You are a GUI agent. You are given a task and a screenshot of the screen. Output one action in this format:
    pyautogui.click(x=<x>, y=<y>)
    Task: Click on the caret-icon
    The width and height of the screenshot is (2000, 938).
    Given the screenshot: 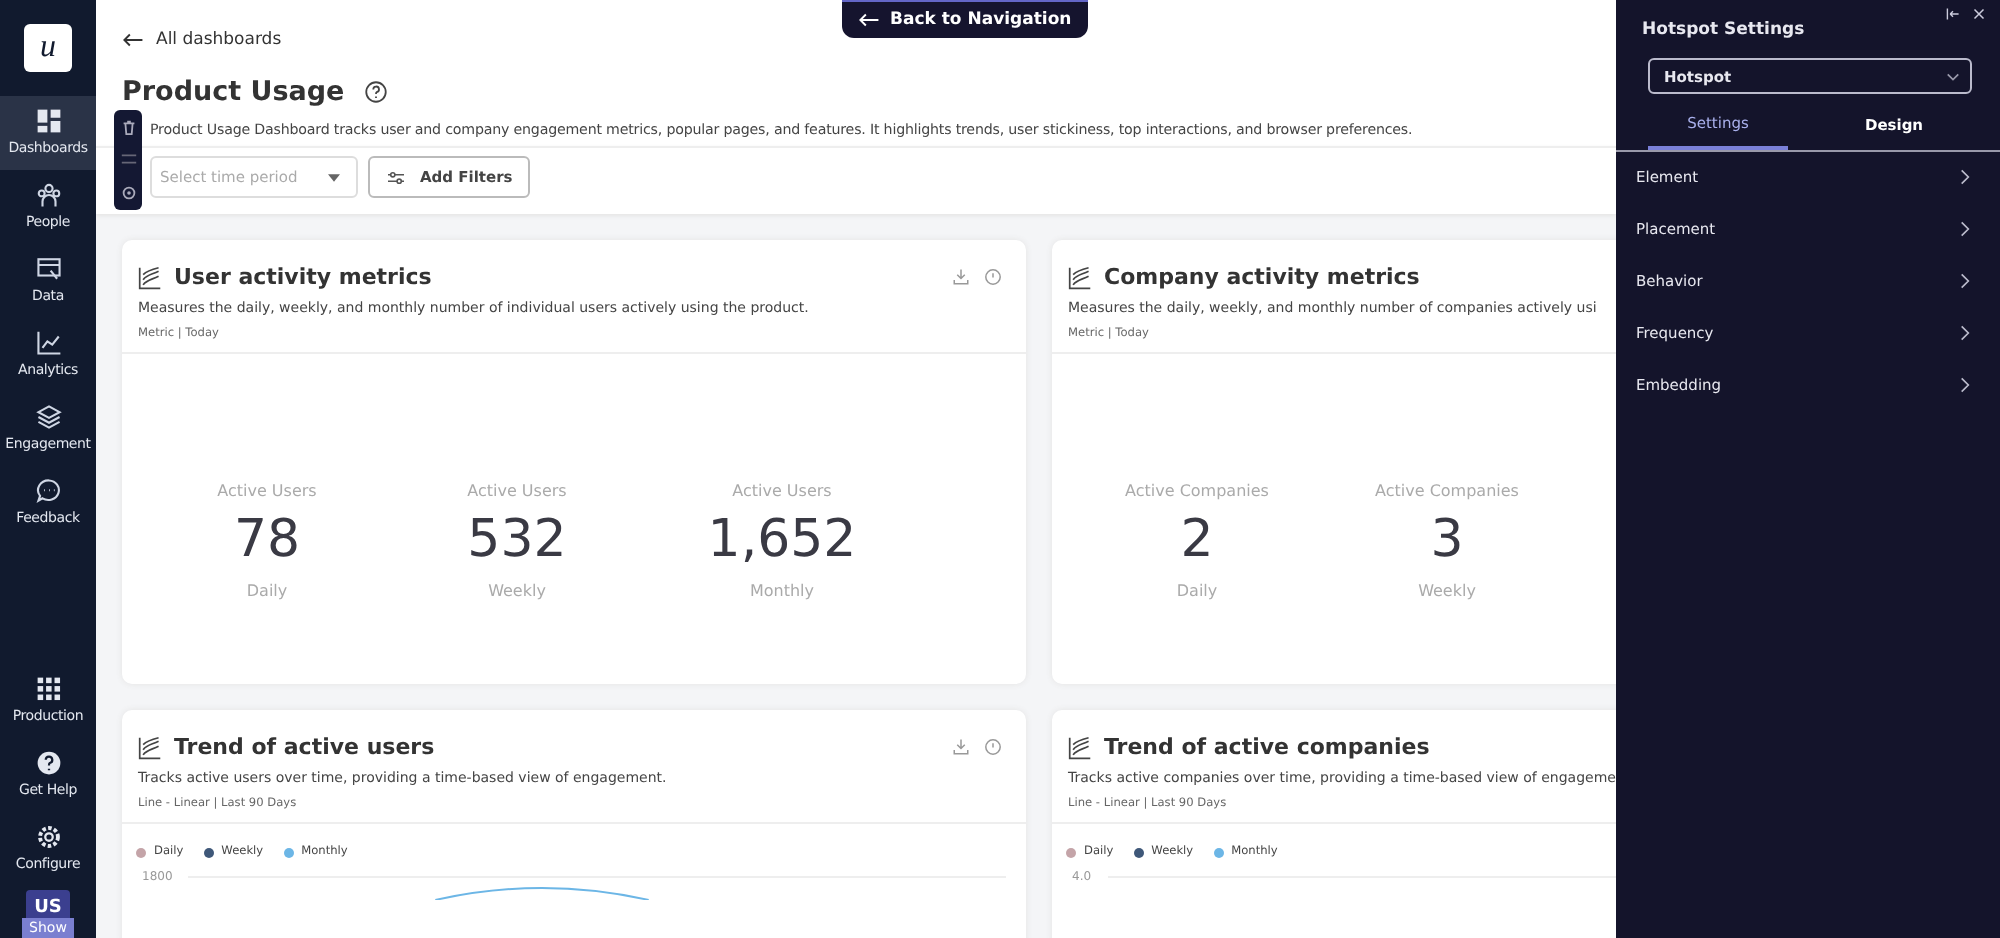 What is the action you would take?
    pyautogui.click(x=334, y=177)
    